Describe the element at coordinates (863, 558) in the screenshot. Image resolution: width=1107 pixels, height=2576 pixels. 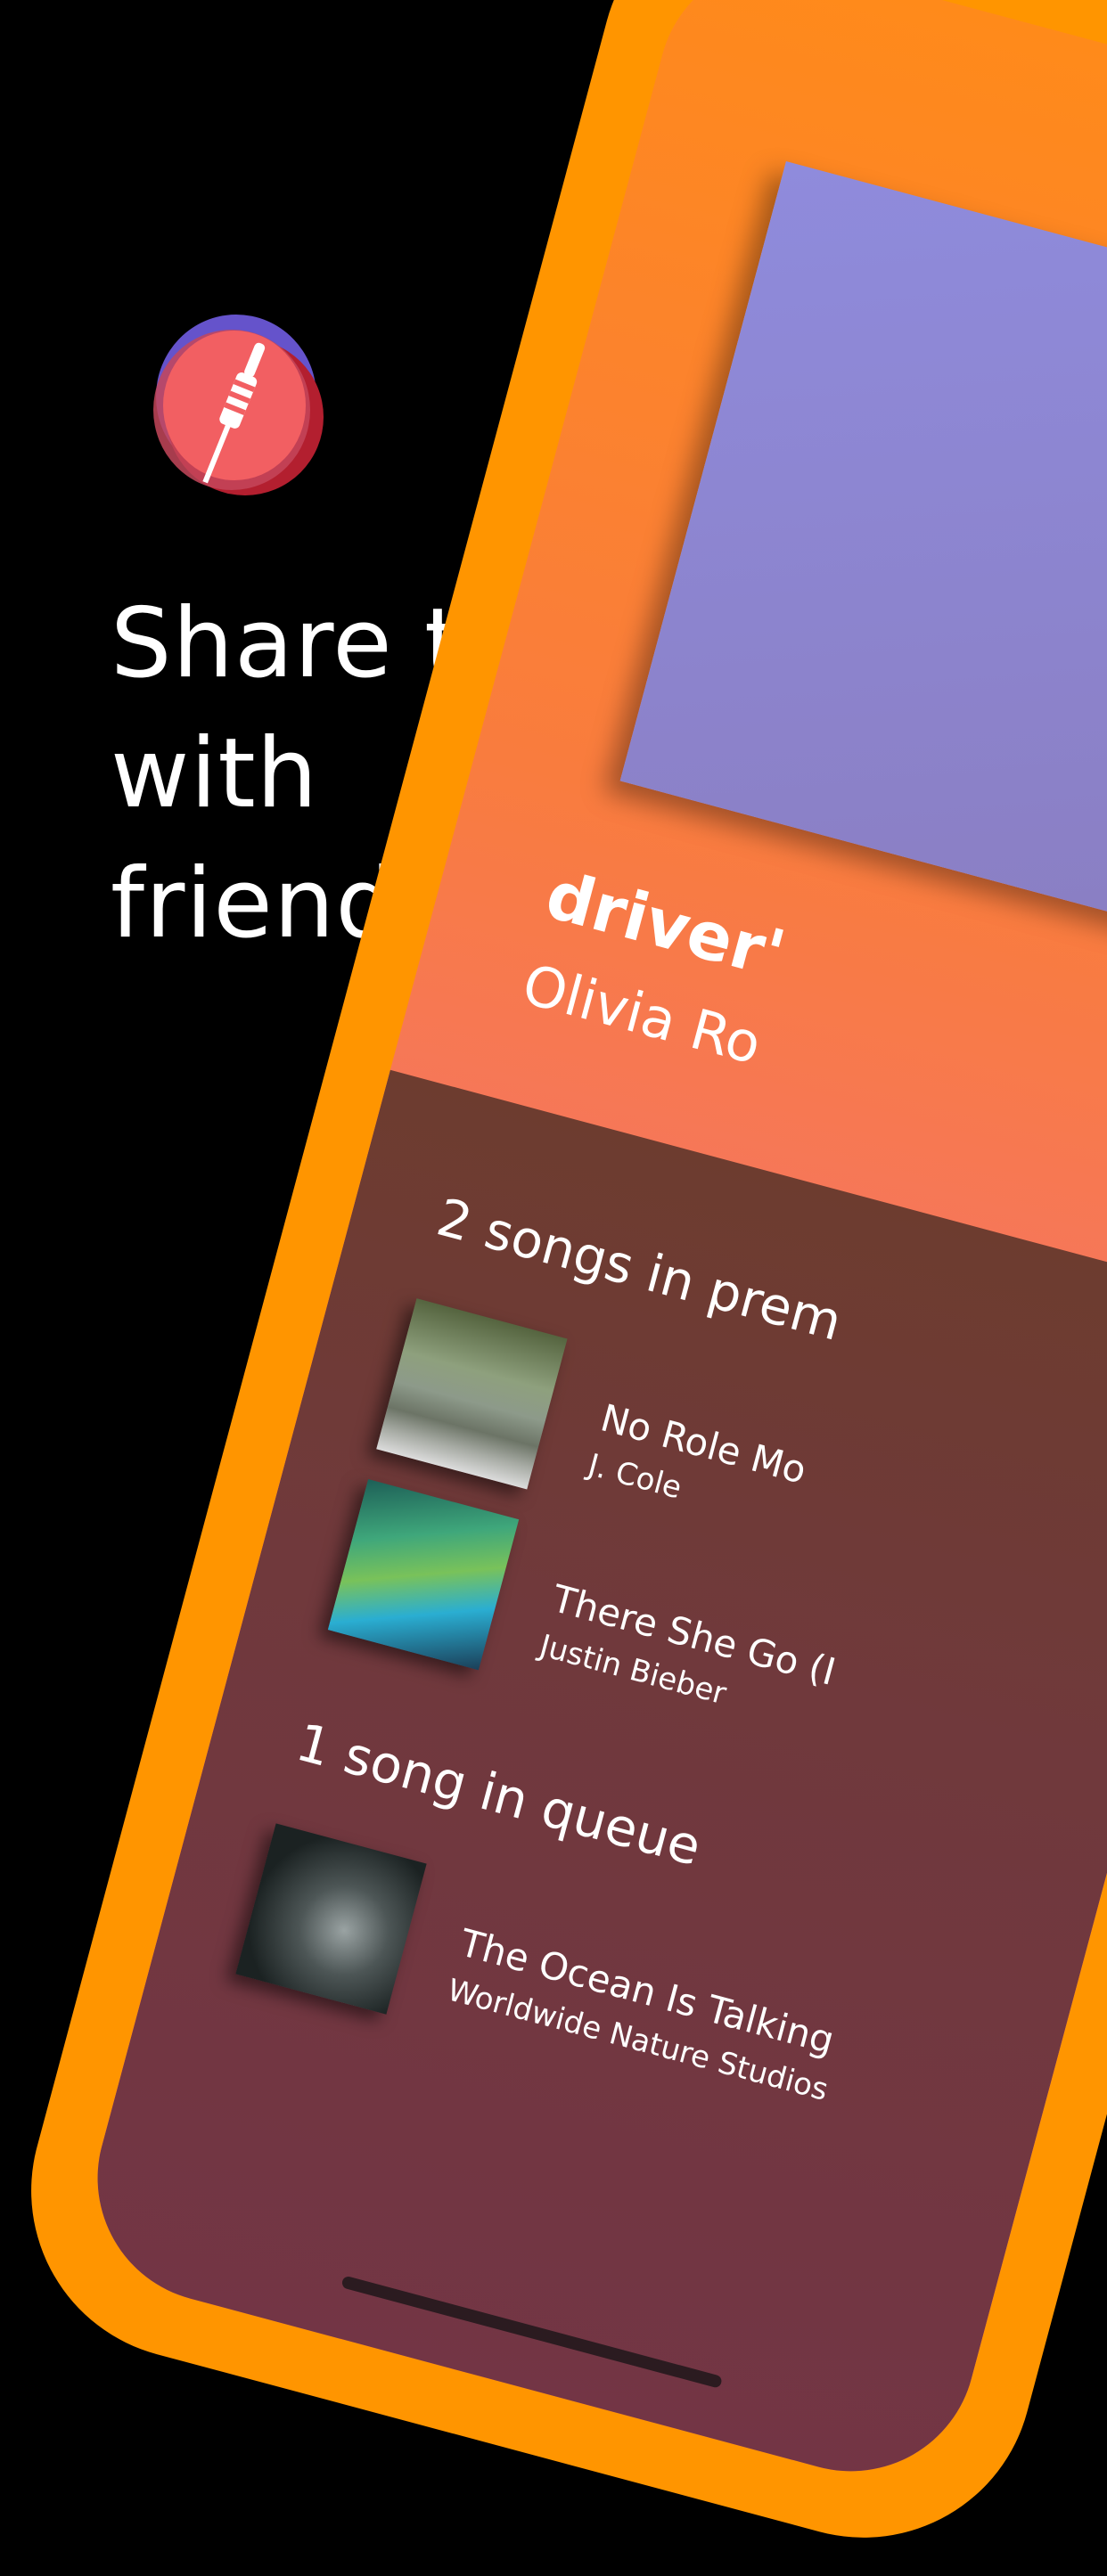
I see `now-playing-album-art` at that location.